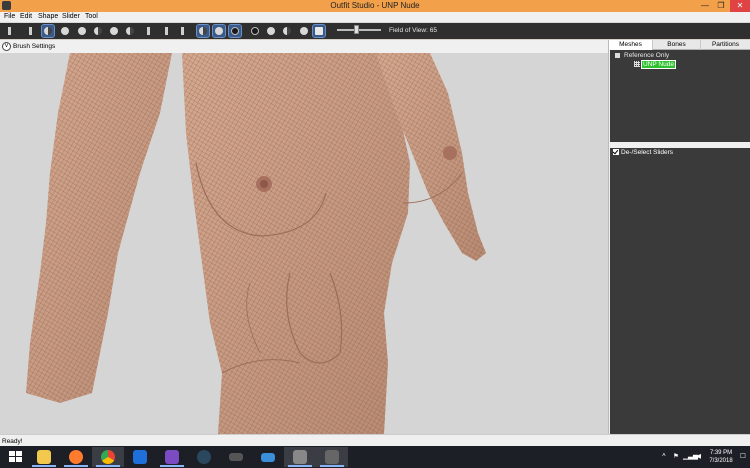 The image size is (750, 468). Describe the element at coordinates (9, 16) in the screenshot. I see `menu-file: File` at that location.